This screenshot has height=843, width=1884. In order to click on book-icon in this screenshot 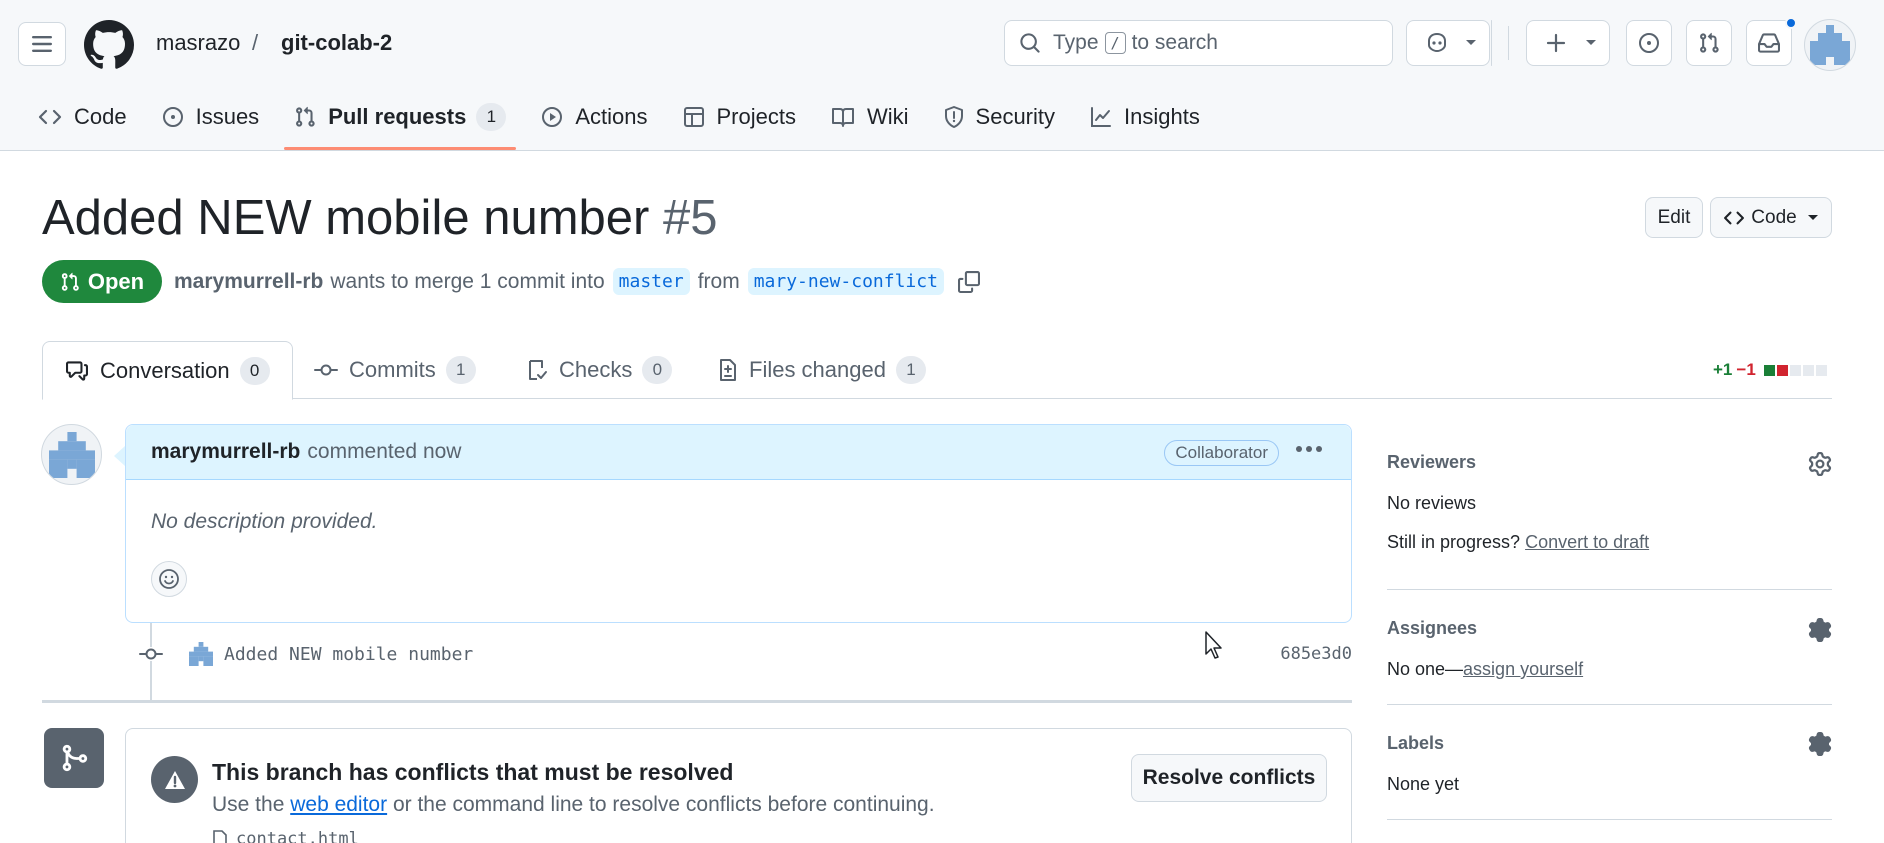, I will do `click(842, 117)`.